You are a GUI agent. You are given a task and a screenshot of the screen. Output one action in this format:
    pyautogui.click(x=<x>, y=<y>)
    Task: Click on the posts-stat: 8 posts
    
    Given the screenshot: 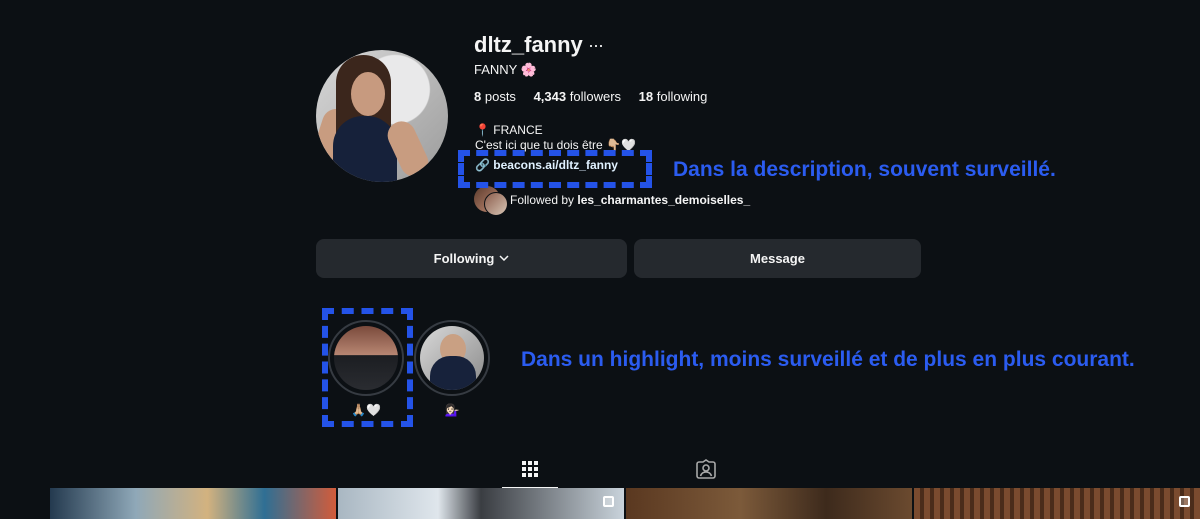 What is the action you would take?
    pyautogui.click(x=495, y=96)
    